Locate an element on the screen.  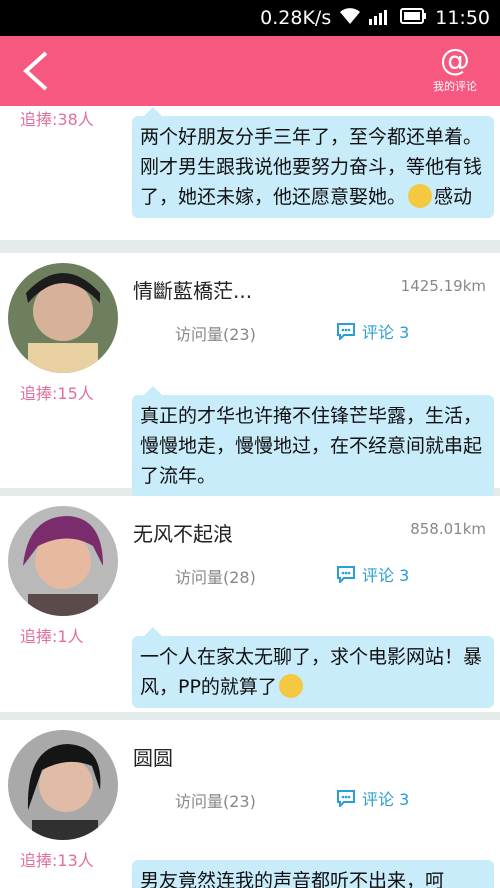
chevron-left-icon is located at coordinates (35, 71).